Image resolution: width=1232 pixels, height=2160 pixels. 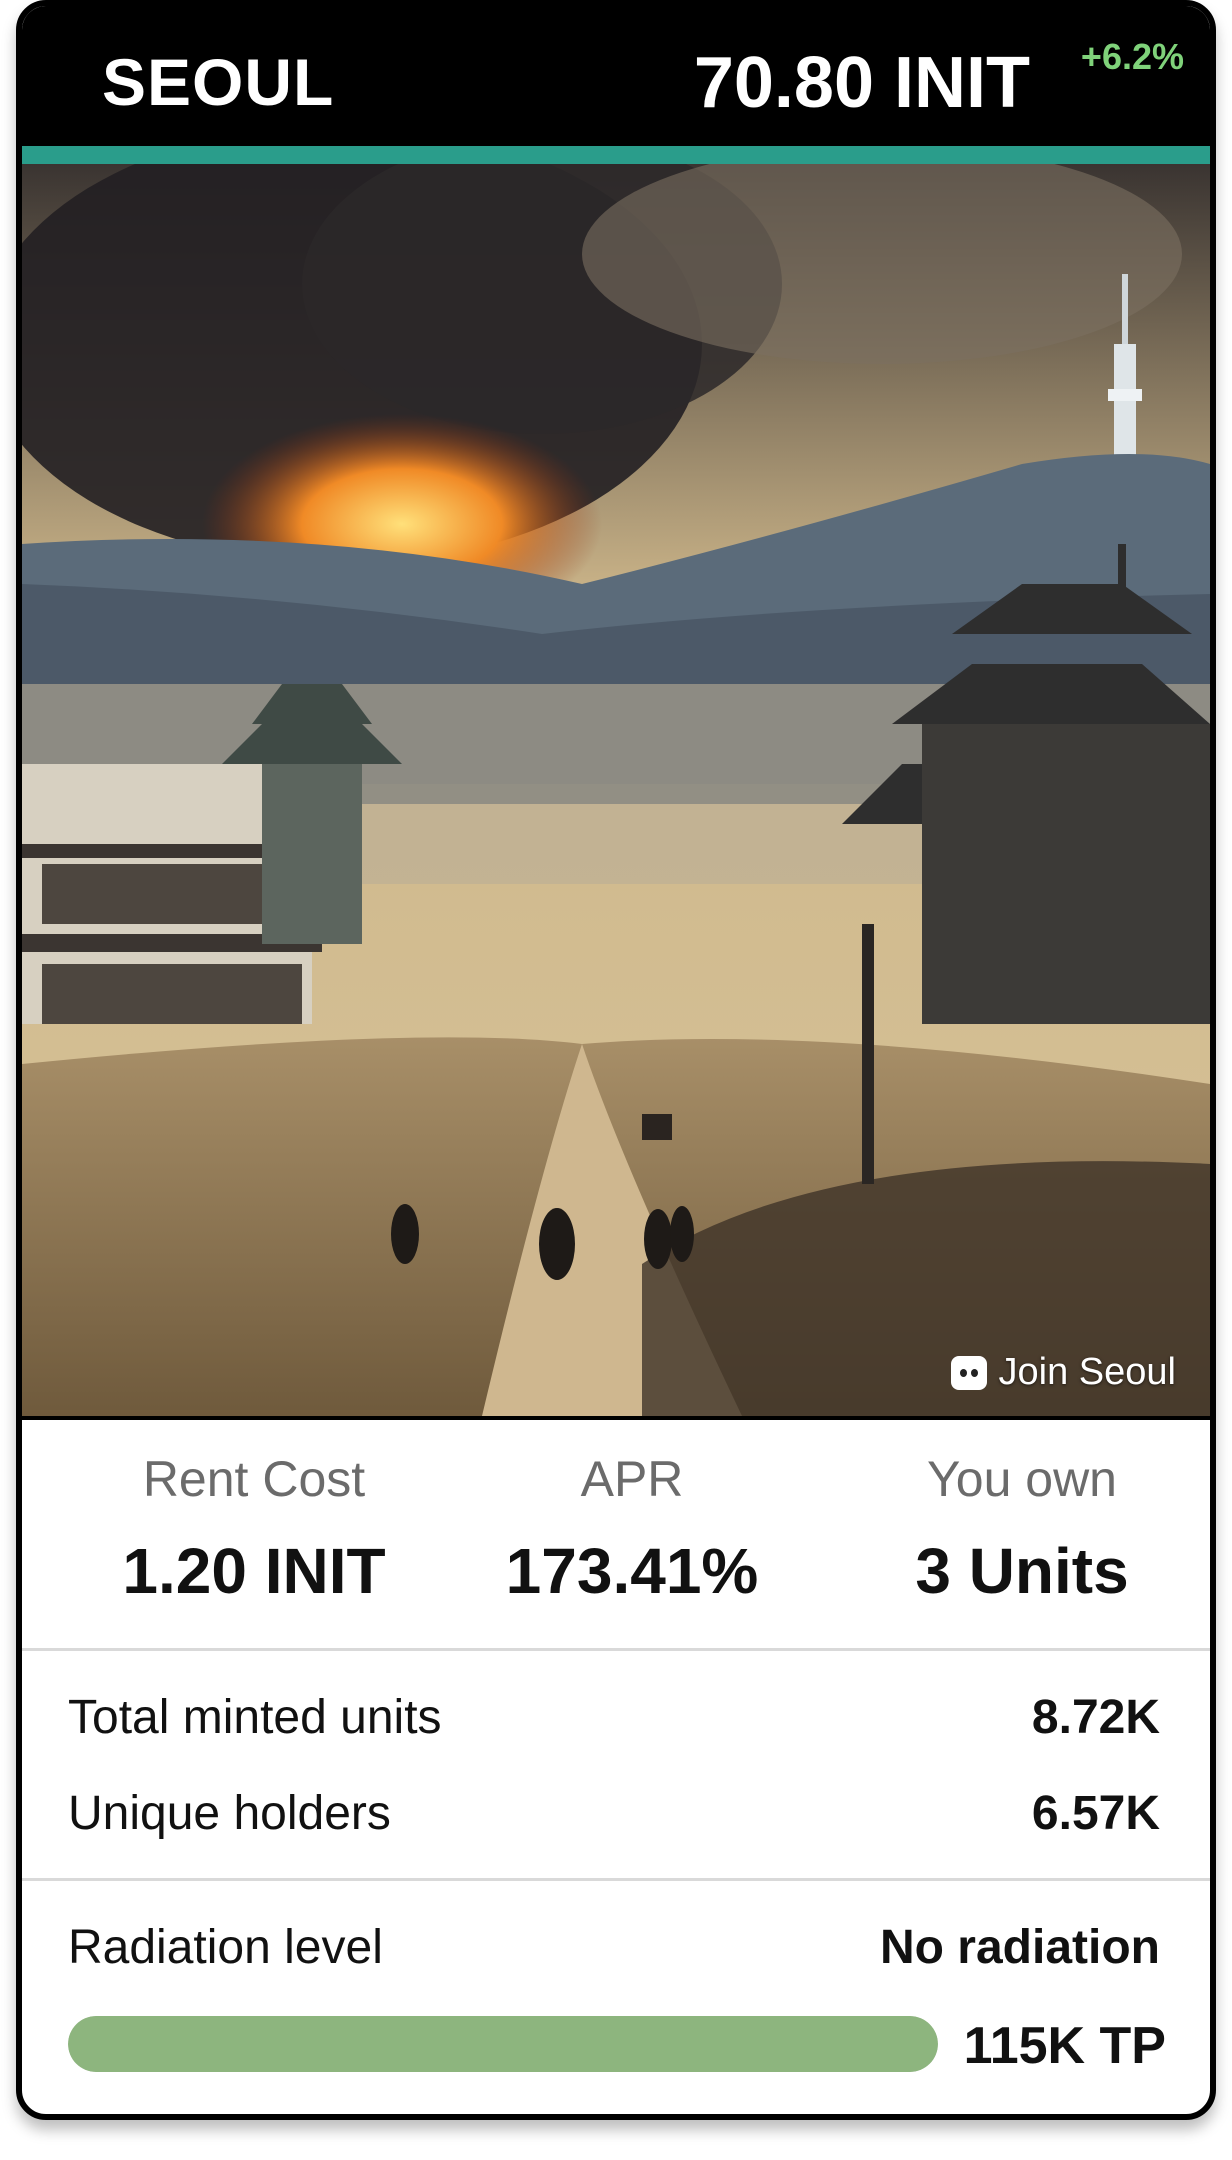 What do you see at coordinates (616, 78) in the screenshot?
I see `card-header: SEOUL 70.80 INIT +6.2%` at bounding box center [616, 78].